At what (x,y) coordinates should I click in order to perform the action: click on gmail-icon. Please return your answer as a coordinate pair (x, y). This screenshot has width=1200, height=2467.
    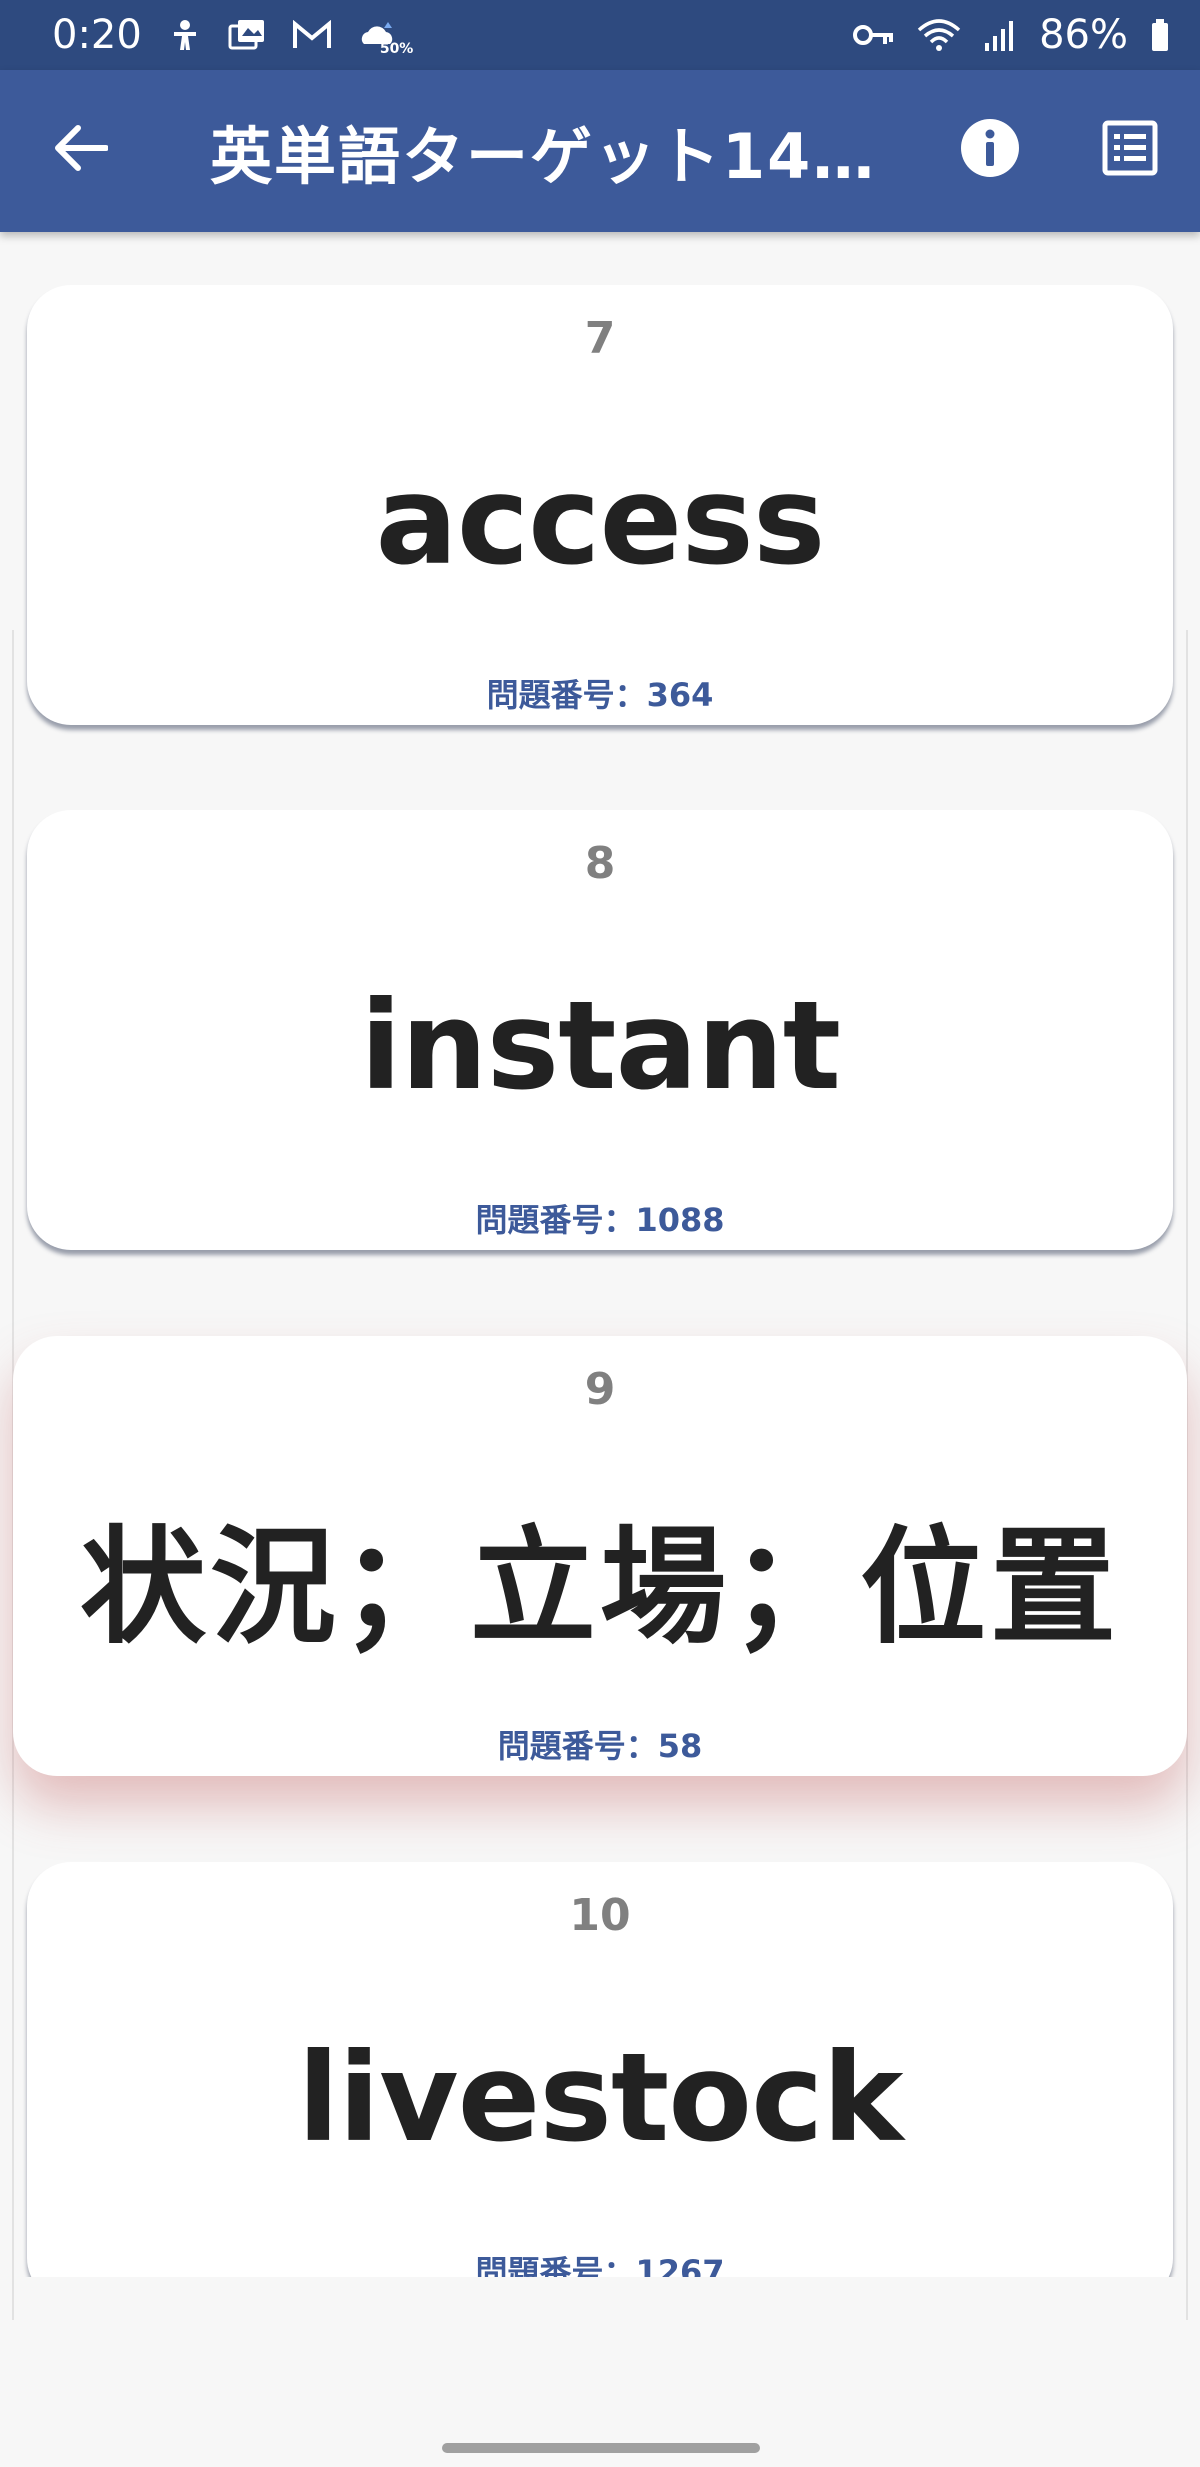
    Looking at the image, I should click on (312, 35).